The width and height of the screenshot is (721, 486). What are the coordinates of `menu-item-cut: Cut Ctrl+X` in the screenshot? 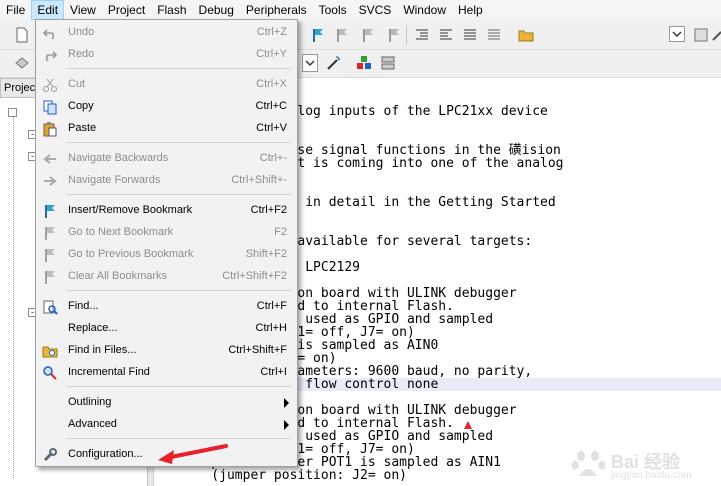 It's located at (166, 85).